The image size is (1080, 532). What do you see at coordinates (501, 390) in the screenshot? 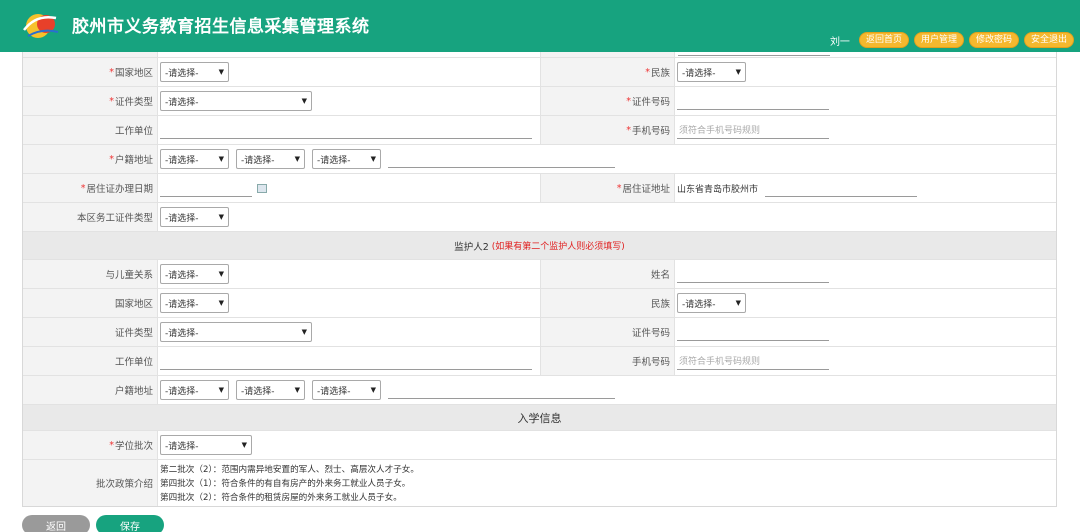
I see `g2-hukou-detail-input` at bounding box center [501, 390].